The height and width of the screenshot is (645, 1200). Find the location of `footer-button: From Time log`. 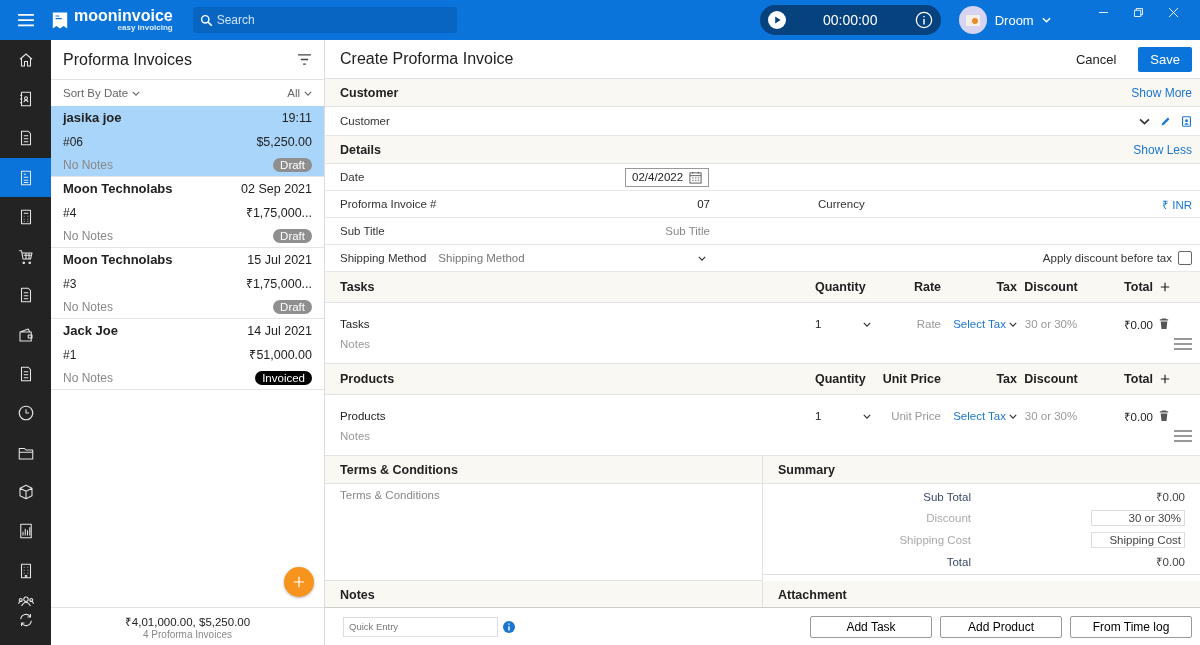

footer-button: From Time log is located at coordinates (1131, 626).